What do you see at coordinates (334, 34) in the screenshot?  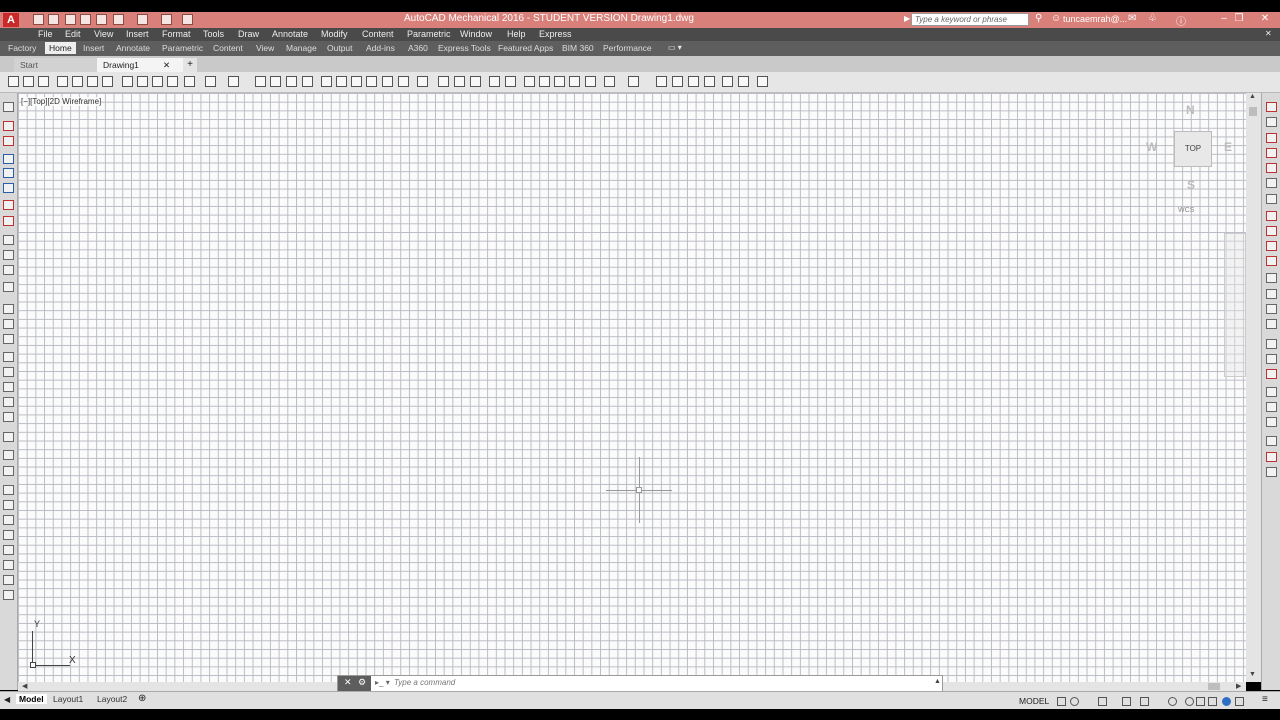 I see `menu-modify: Modify` at bounding box center [334, 34].